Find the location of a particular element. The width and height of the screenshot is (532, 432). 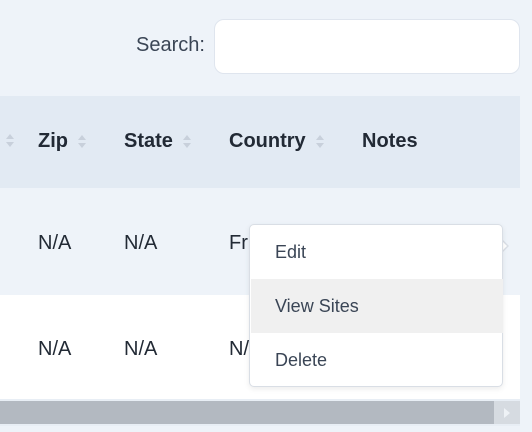

column-header-zip: Zip is located at coordinates (62, 141).